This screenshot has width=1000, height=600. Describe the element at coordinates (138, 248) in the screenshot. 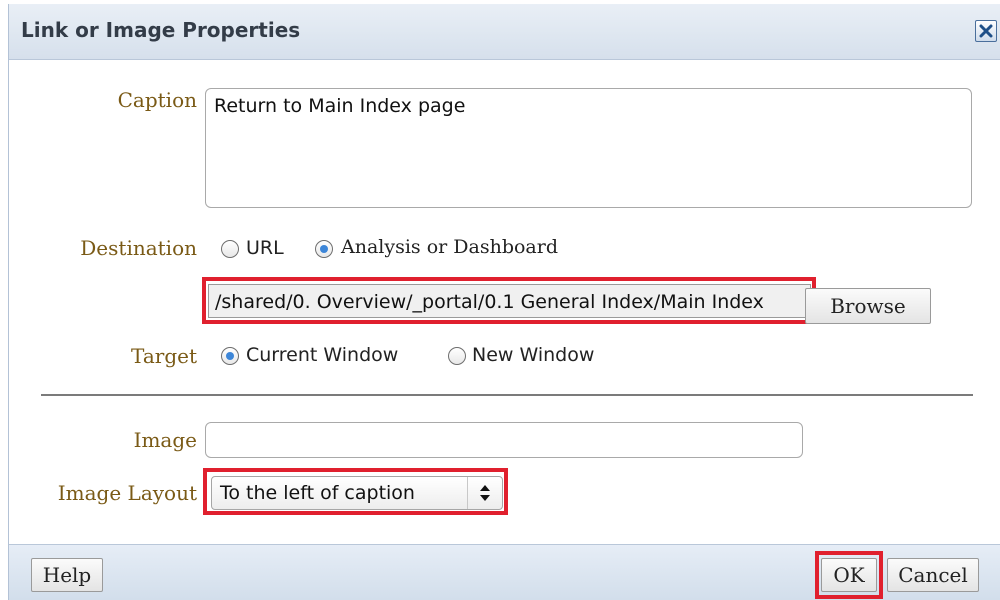

I see `destination-label: Destination` at that location.